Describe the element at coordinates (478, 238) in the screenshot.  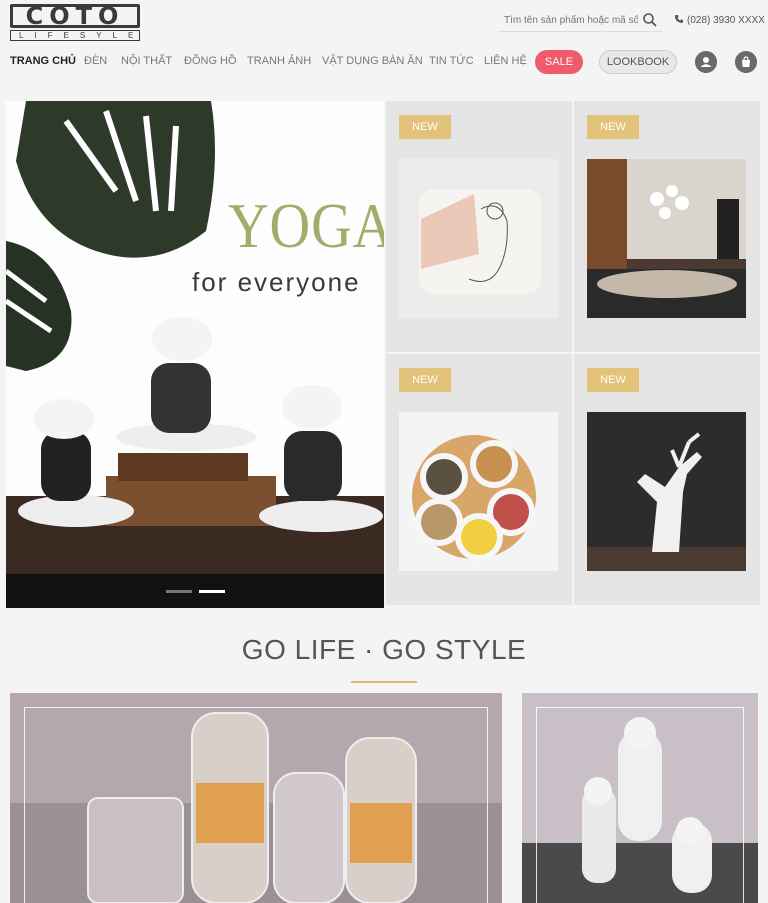
I see `cushion-image` at that location.